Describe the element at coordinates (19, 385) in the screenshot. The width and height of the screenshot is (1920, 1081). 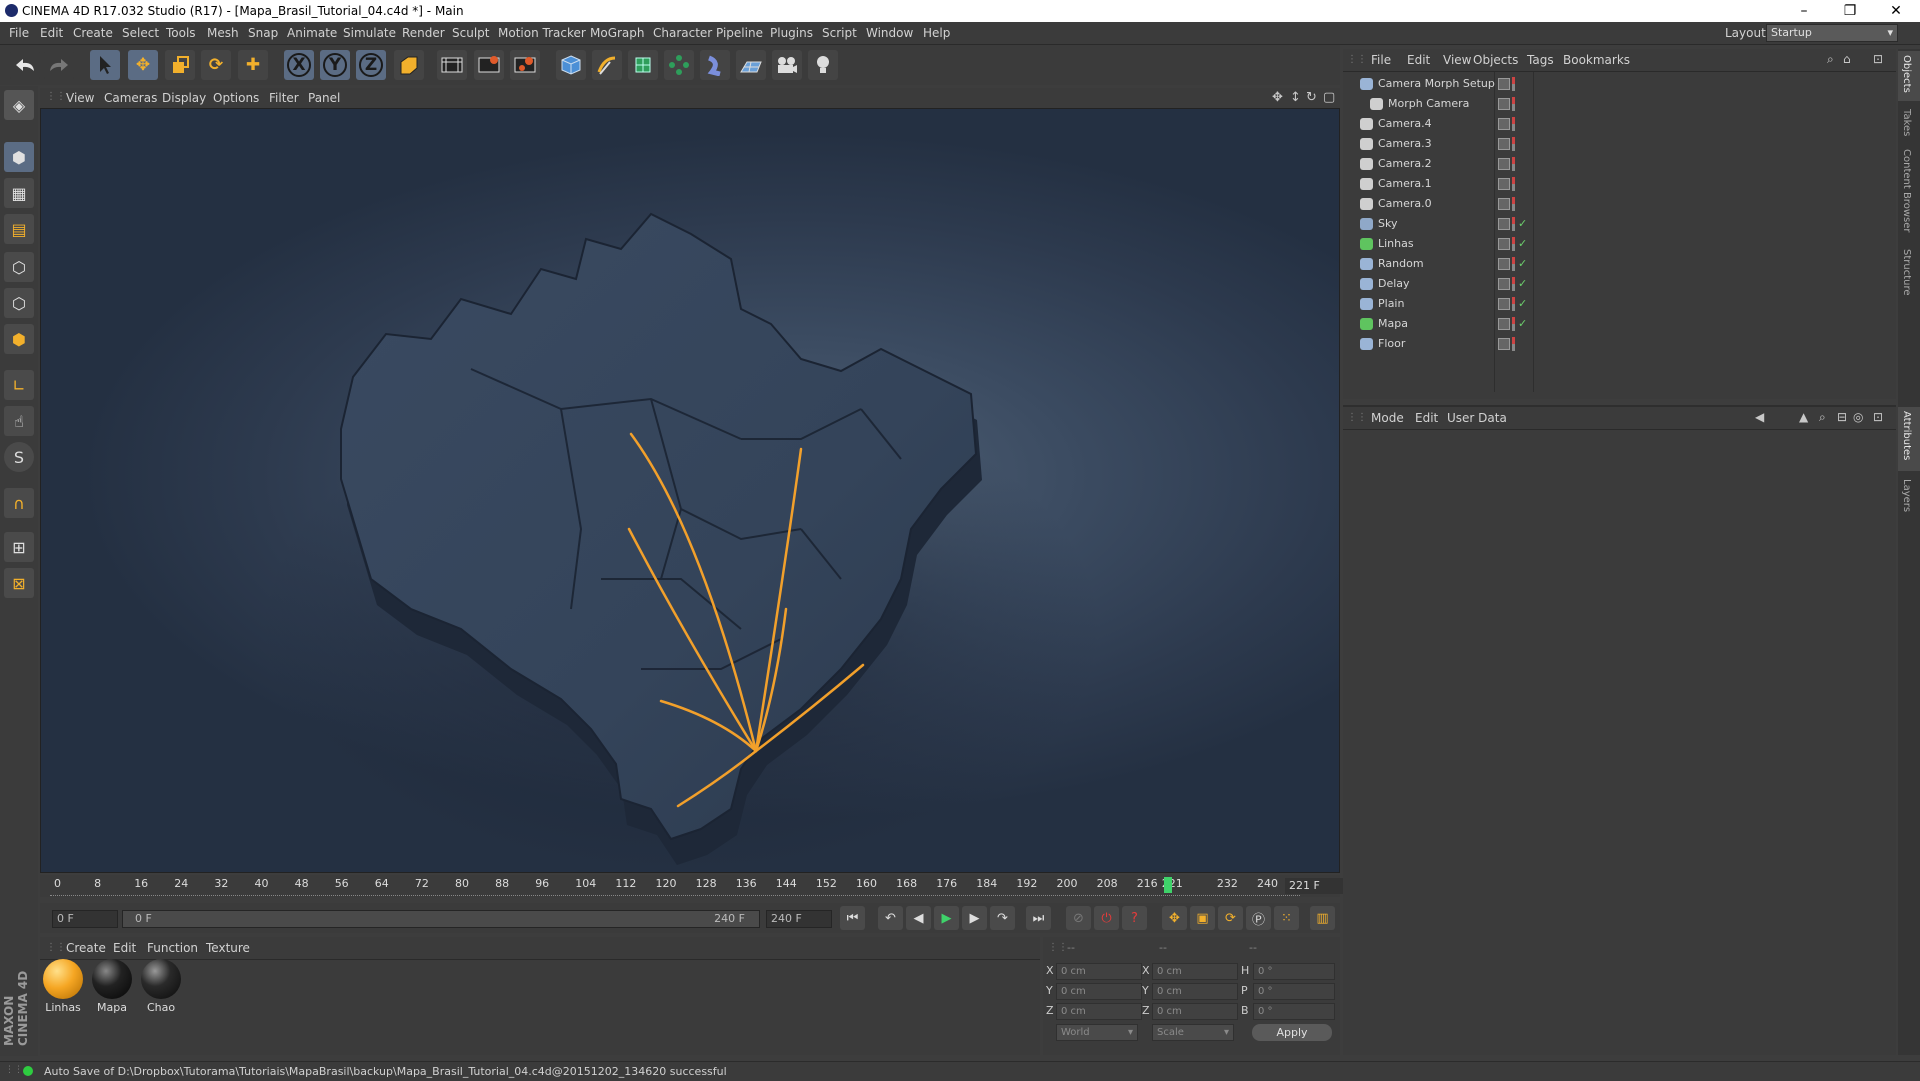
I see `axis-icon: ∟` at that location.